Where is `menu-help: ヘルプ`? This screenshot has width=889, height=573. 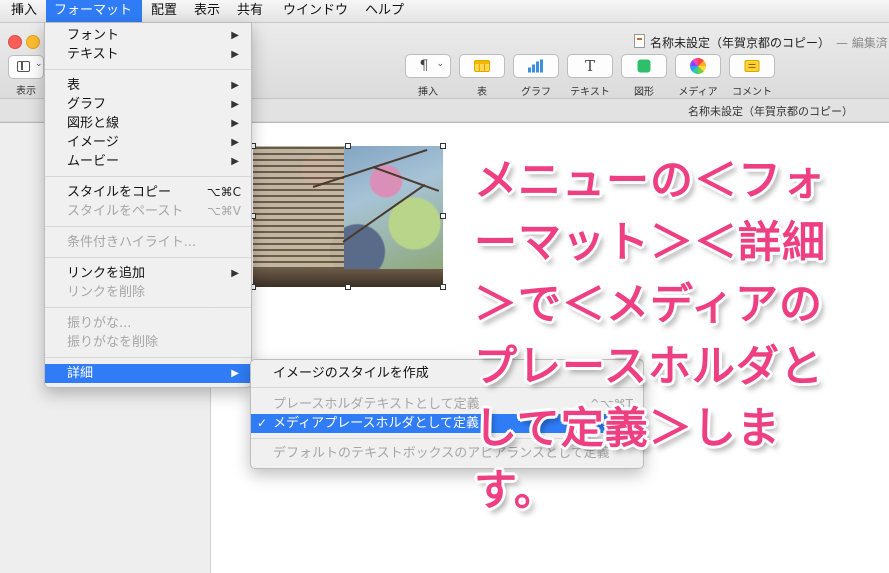 menu-help: ヘルプ is located at coordinates (384, 11).